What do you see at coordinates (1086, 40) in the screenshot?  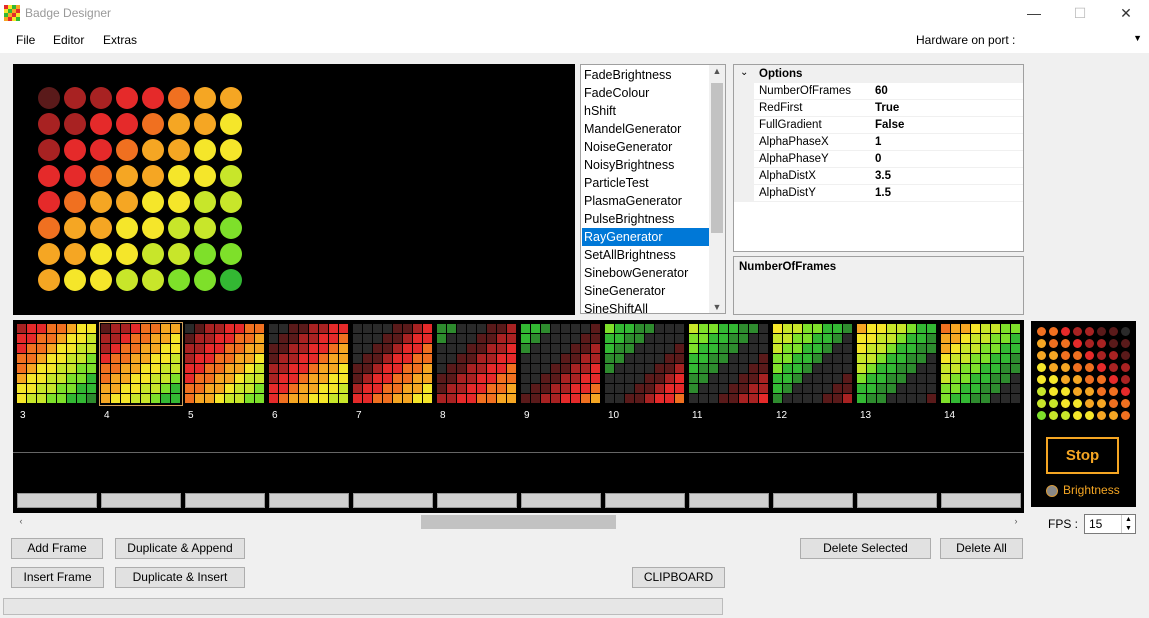 I see `hardware-port-select: ▼` at bounding box center [1086, 40].